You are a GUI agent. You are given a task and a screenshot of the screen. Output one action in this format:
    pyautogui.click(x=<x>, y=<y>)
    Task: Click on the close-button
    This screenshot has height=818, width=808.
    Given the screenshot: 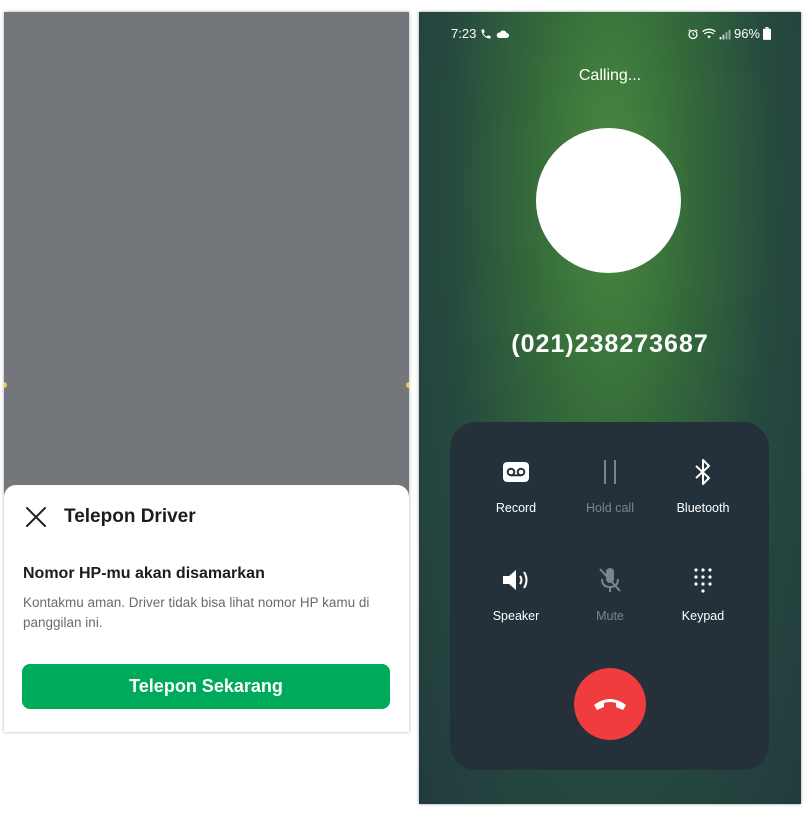 What is the action you would take?
    pyautogui.click(x=36, y=517)
    